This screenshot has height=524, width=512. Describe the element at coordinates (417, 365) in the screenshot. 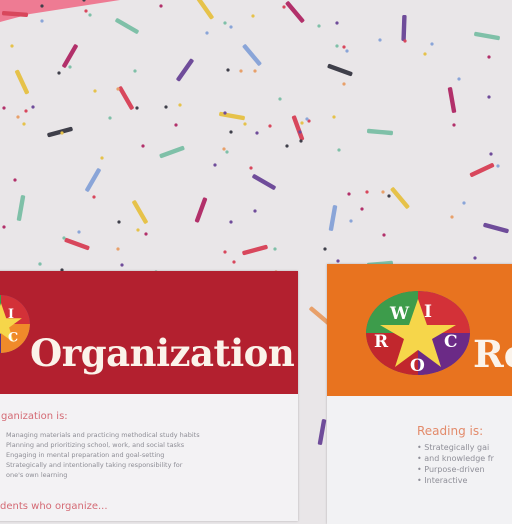

I see `logo-letter: O` at that location.